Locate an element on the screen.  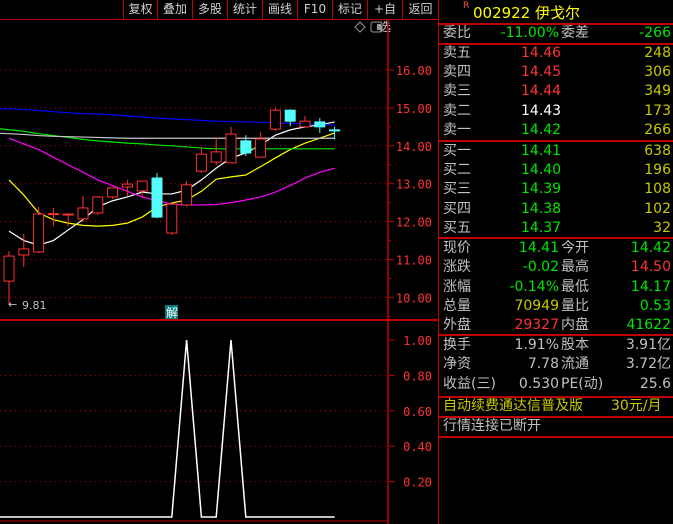
field-label: 涨幅 is located at coordinates (457, 286).